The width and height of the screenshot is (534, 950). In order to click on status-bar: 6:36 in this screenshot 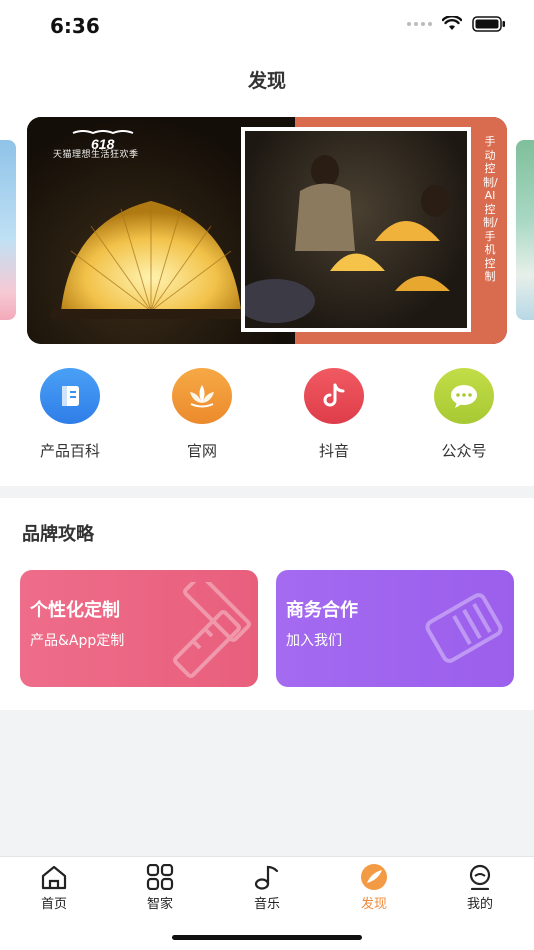, I will do `click(267, 28)`.